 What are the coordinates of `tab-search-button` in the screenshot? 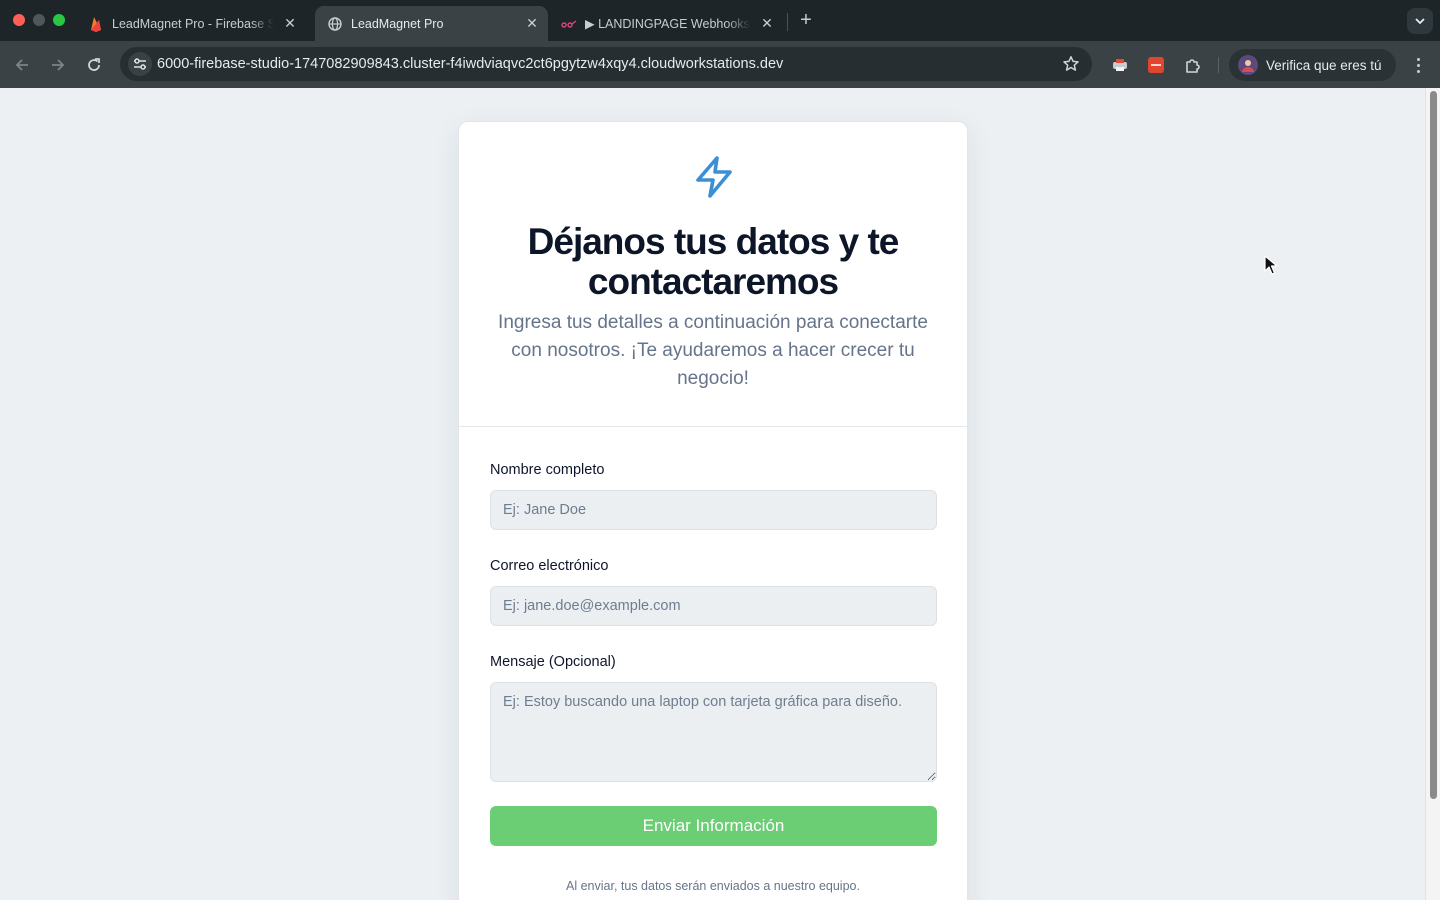 It's located at (1420, 21).